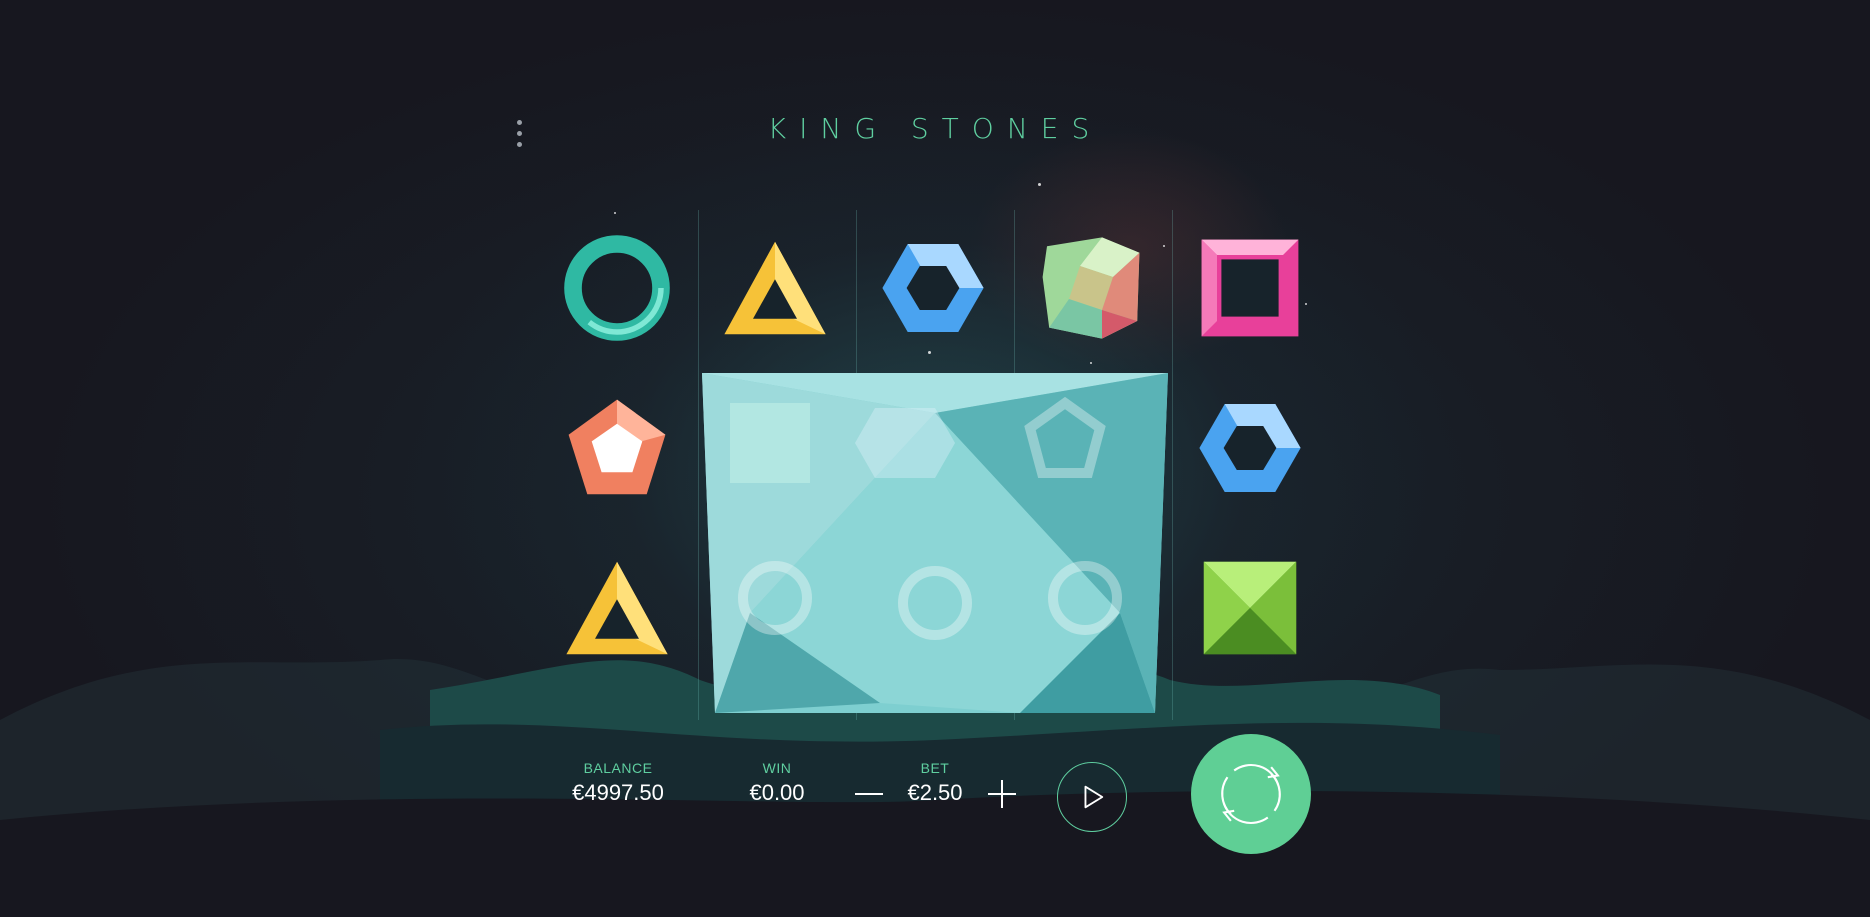 This screenshot has width=1870, height=917. I want to click on symbol-rainbow-crystal-gem, so click(1091, 288).